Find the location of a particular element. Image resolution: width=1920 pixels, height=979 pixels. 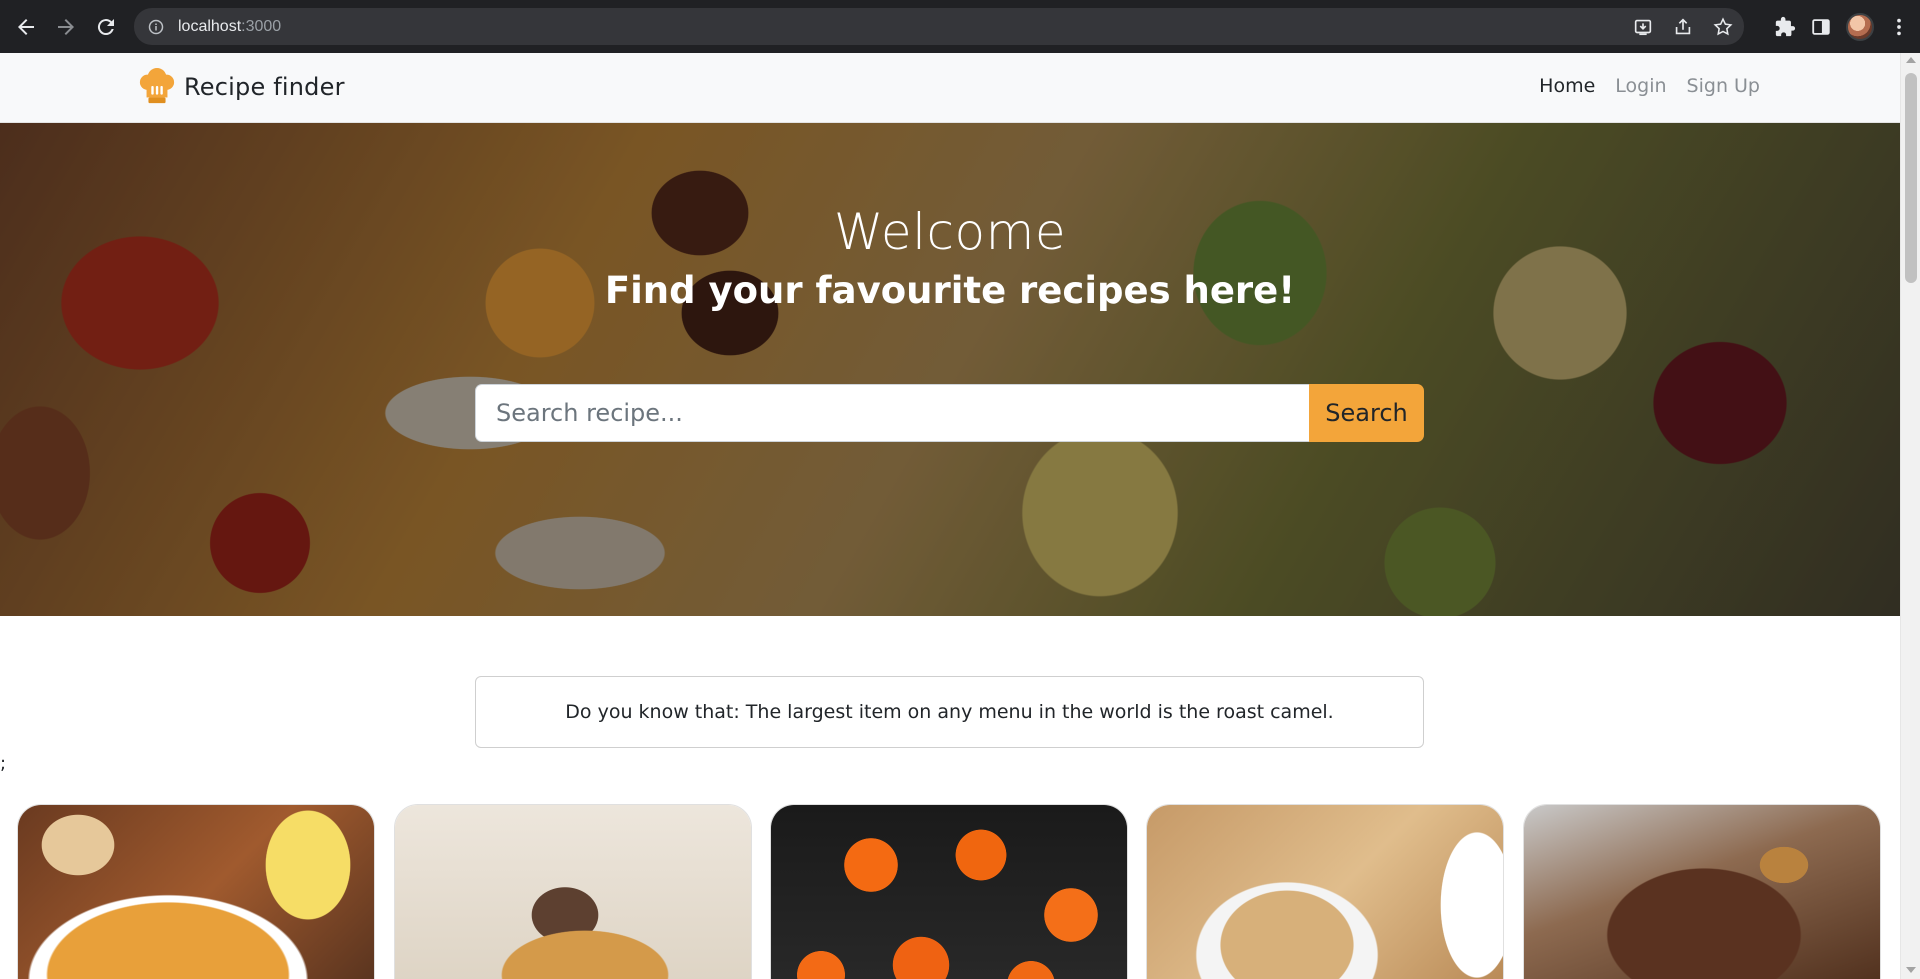

nav-link-sign-up: Sign Up is located at coordinates (1723, 86).